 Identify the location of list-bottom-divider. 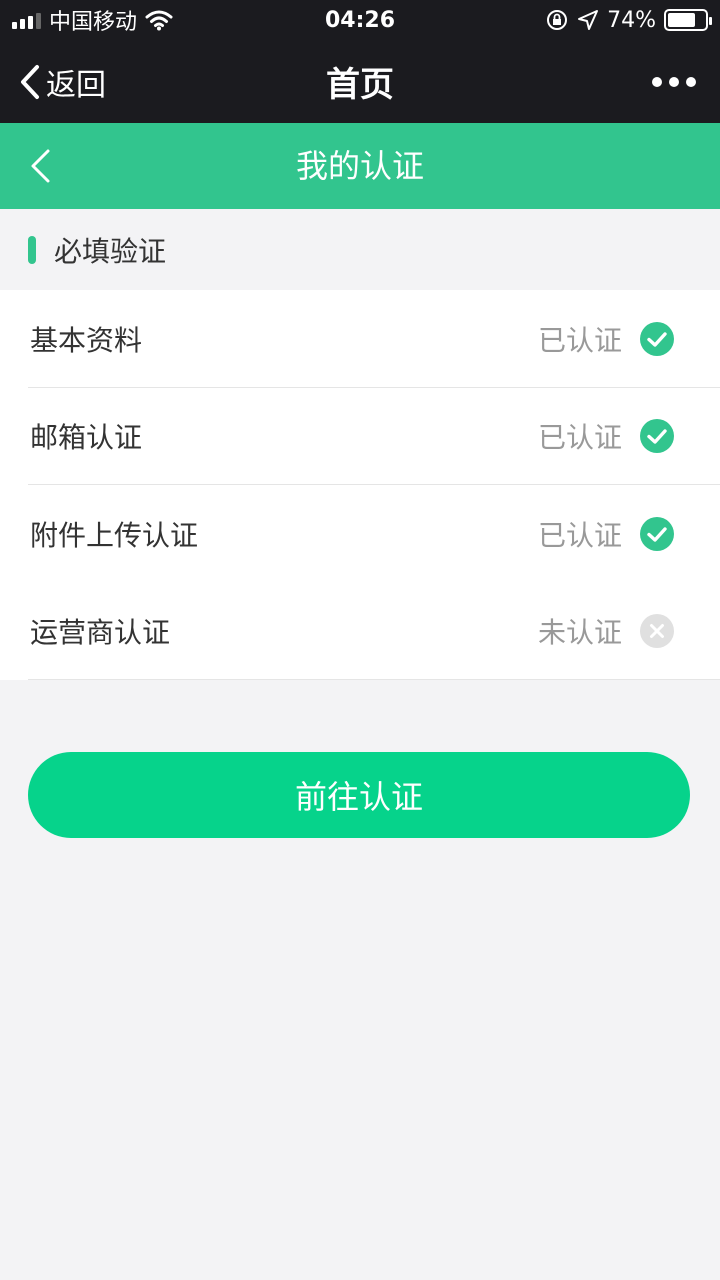
(374, 679).